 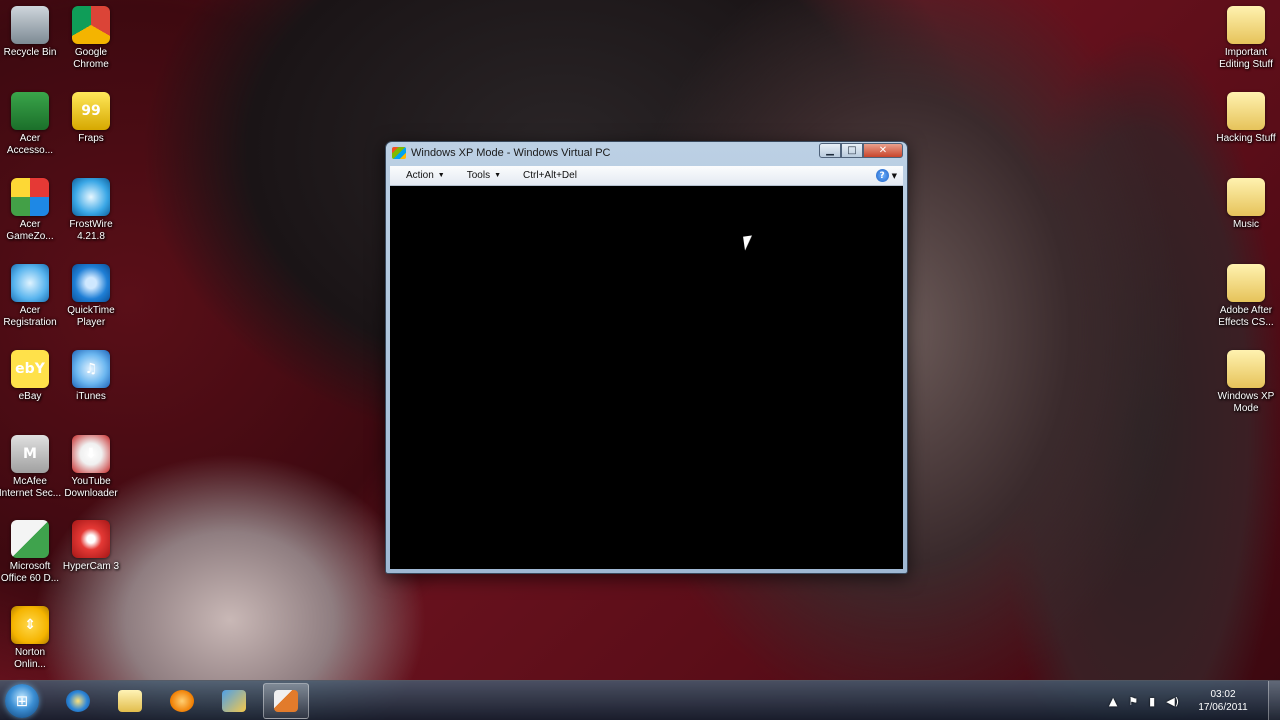 I want to click on norton-icon: ⇕, so click(x=30, y=625).